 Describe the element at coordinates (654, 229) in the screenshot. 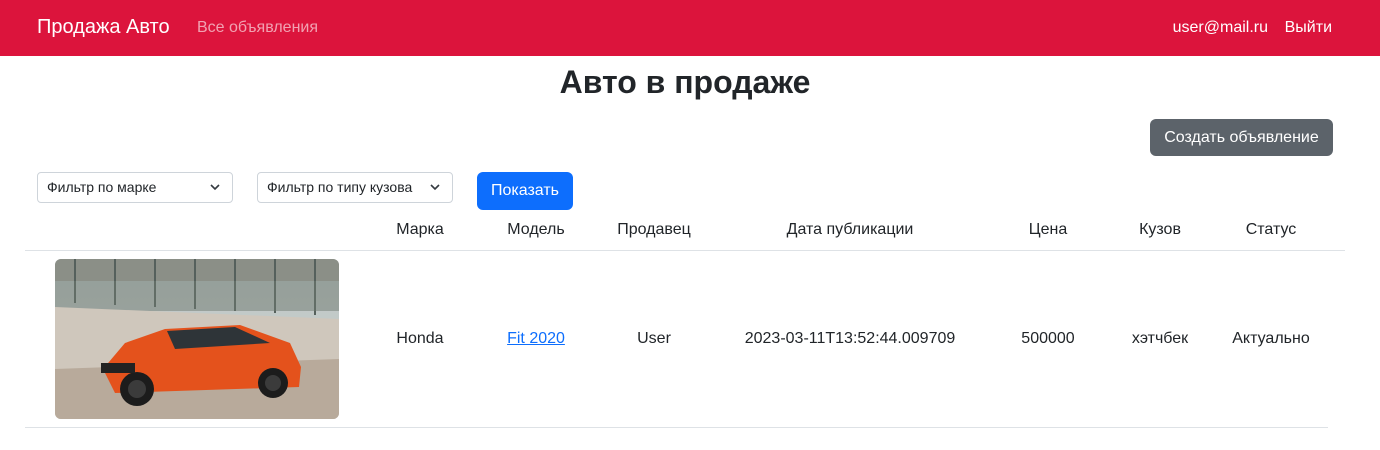

I see `header-seller: Продавец` at that location.